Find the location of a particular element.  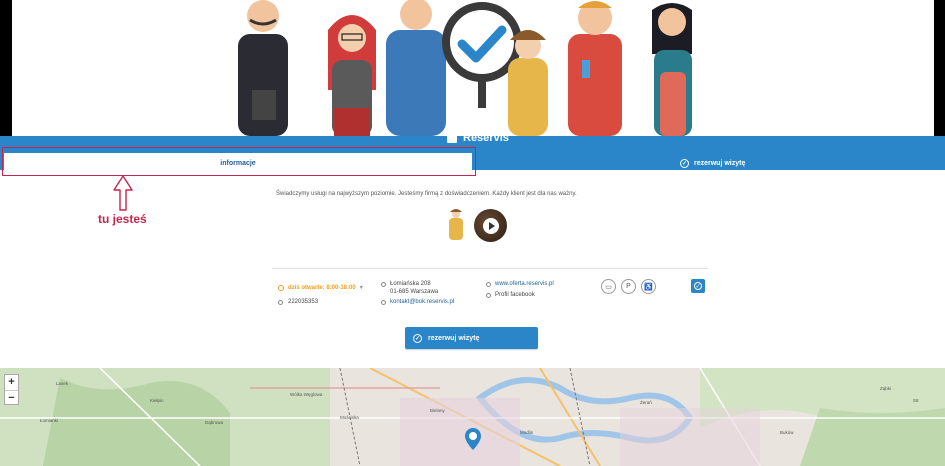

map-pin-icon is located at coordinates (473, 439).